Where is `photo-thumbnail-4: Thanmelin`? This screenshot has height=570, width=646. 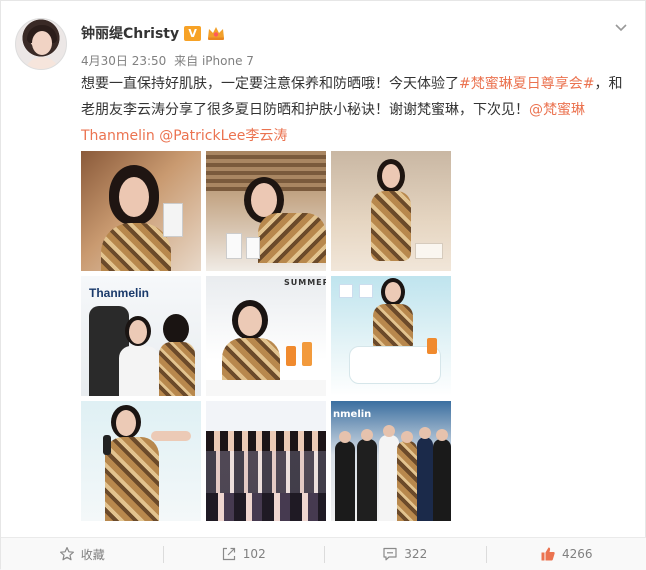
photo-thumbnail-4: Thanmelin is located at coordinates (141, 336).